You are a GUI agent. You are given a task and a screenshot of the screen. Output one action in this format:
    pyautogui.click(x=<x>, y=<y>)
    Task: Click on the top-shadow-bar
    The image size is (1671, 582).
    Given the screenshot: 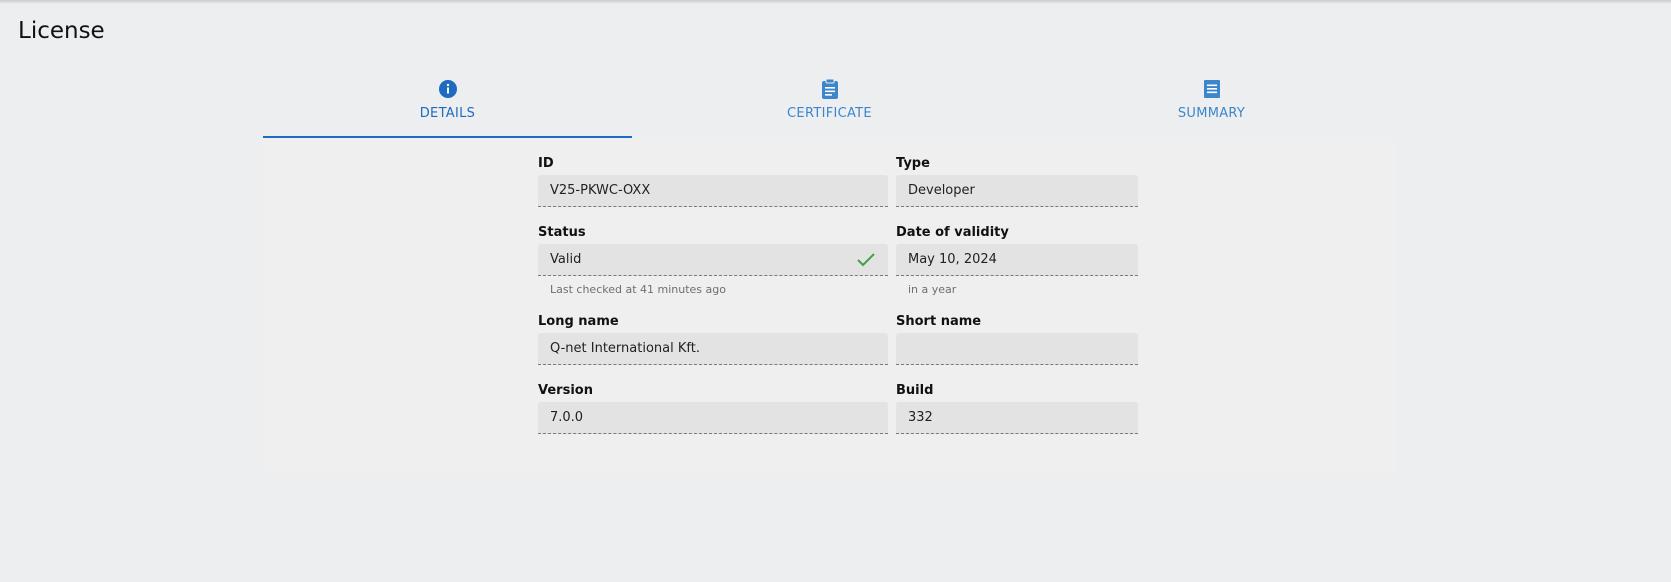 What is the action you would take?
    pyautogui.click(x=835, y=2)
    